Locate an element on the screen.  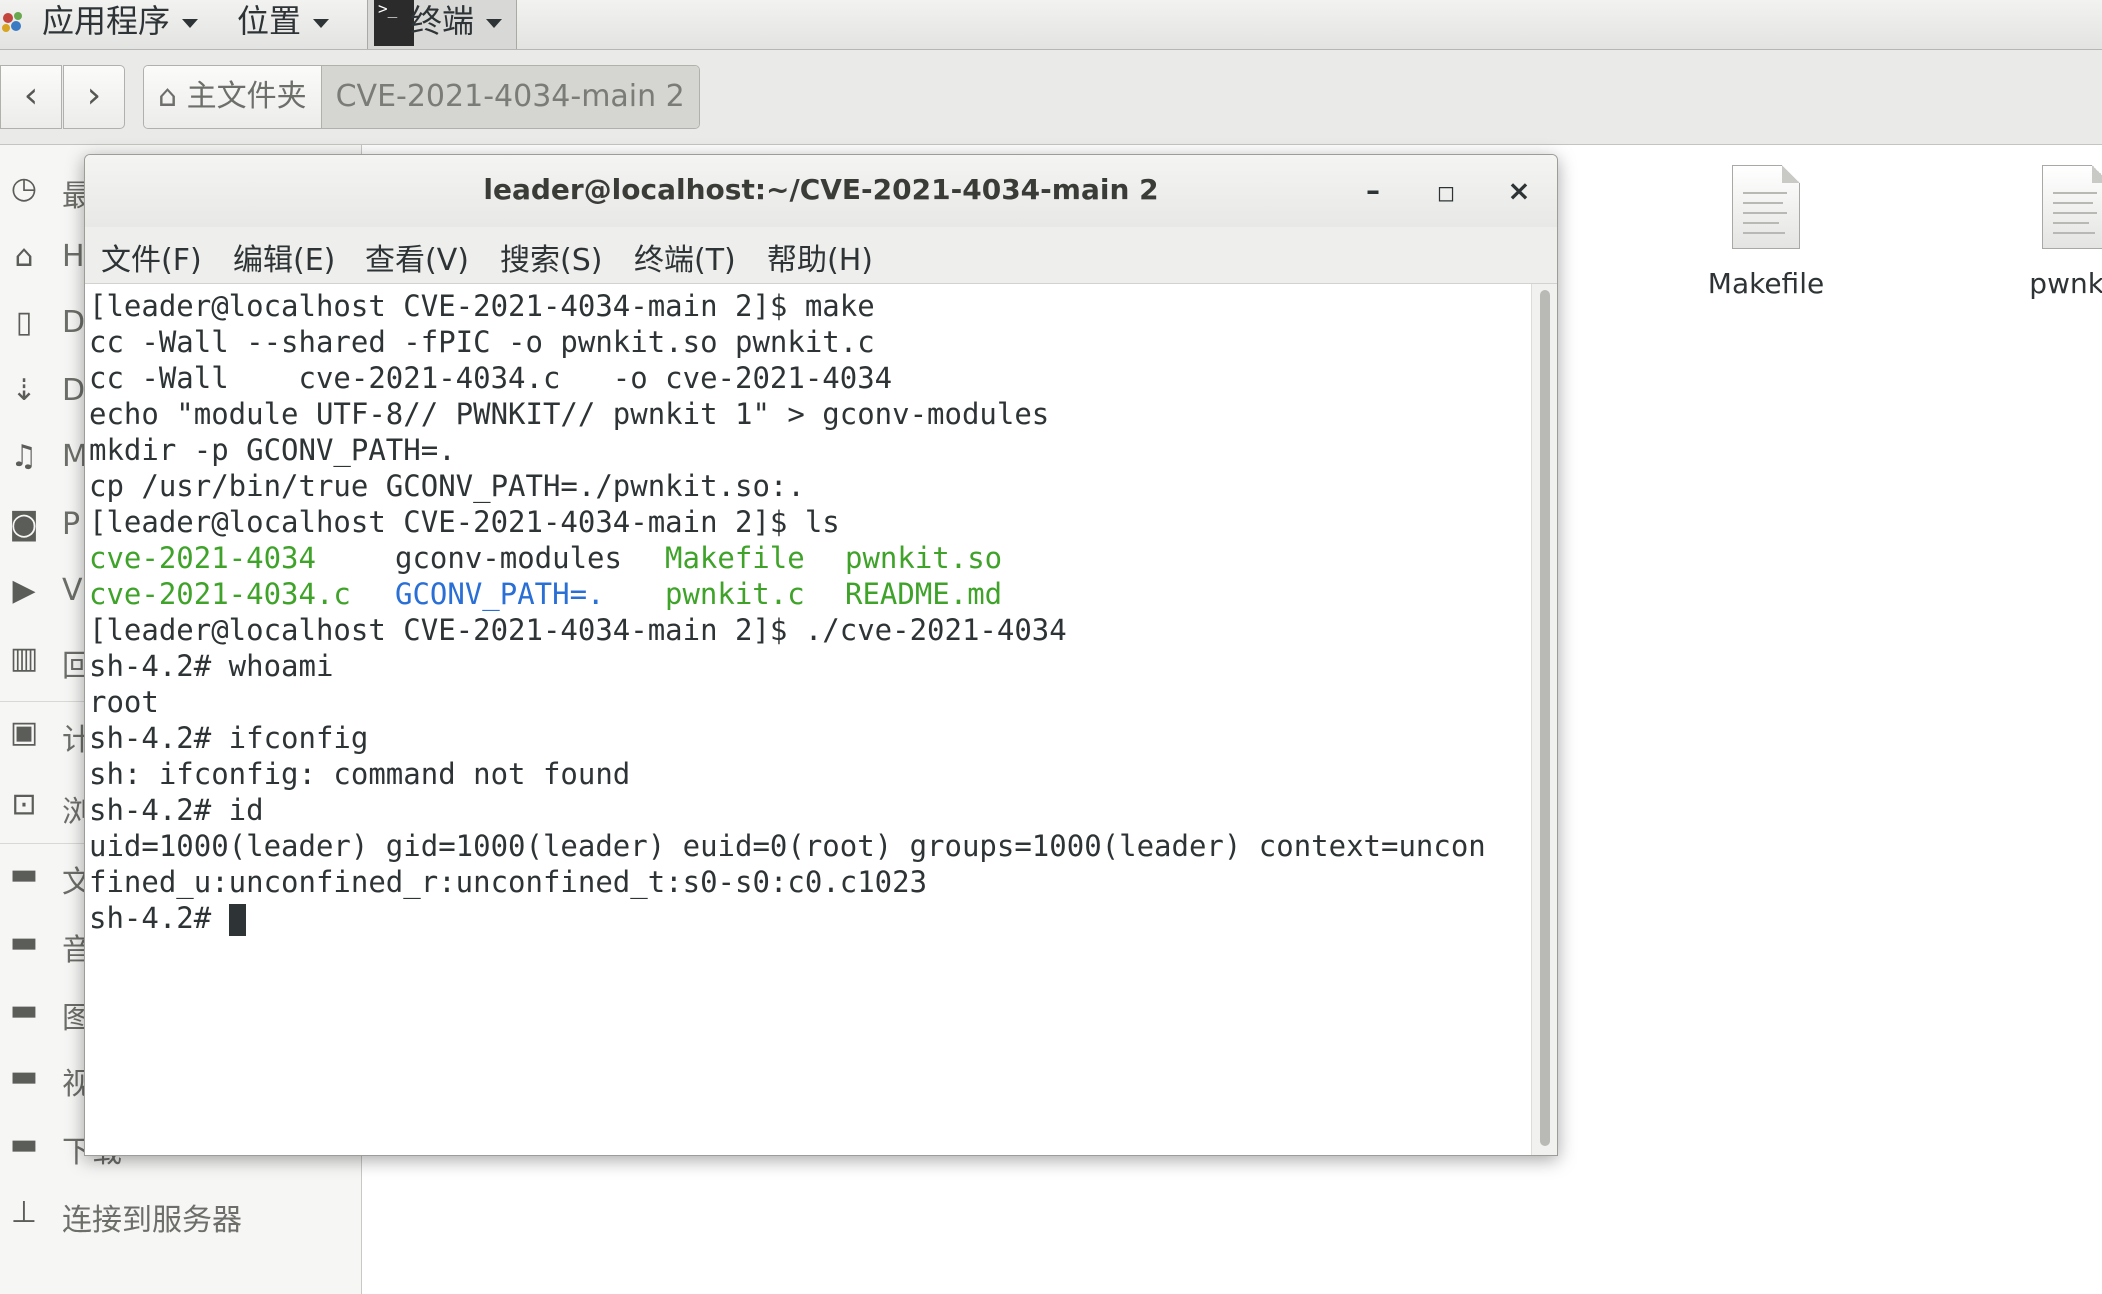
ls-entry-executable: cve-2021-4034.c is located at coordinates (220, 594).